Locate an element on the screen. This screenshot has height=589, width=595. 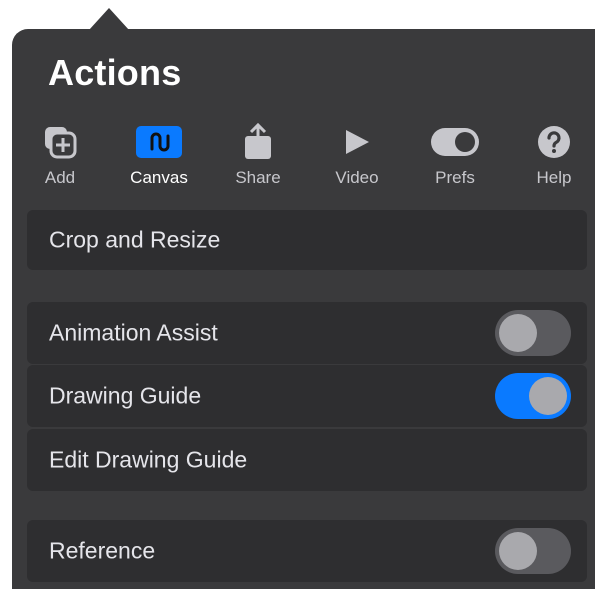
crop-and-resize-row: Crop and Resize is located at coordinates (307, 240).